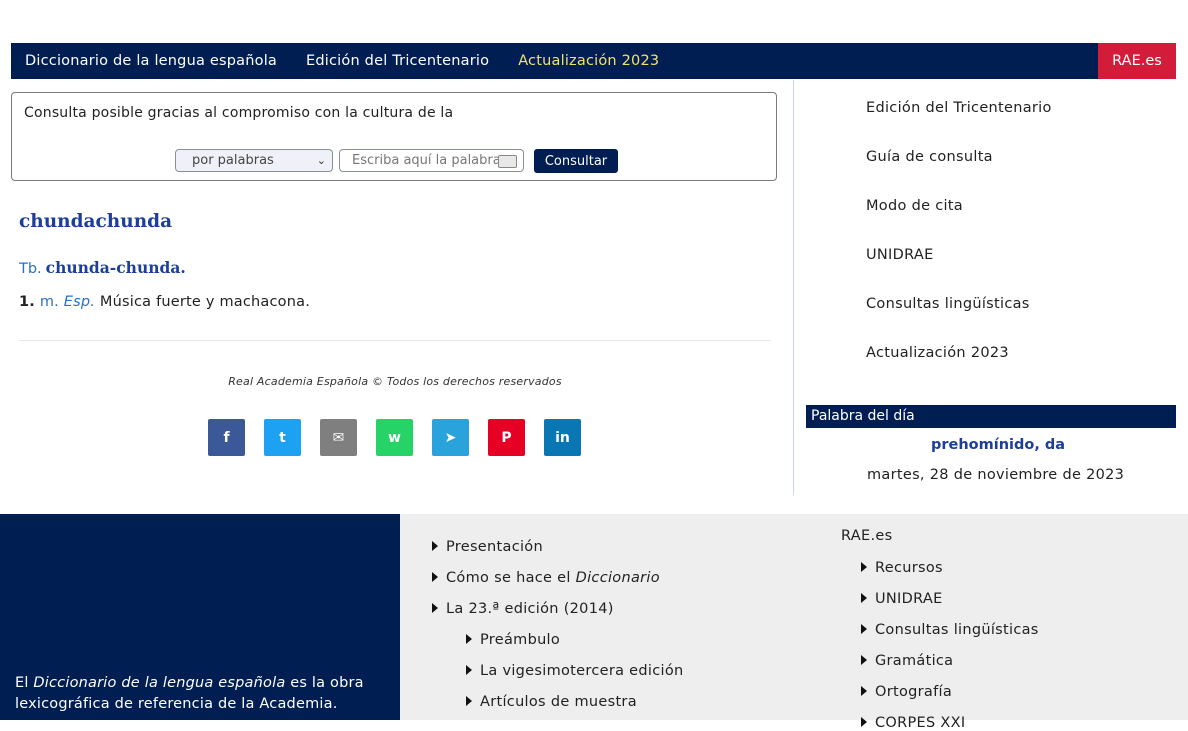 The image size is (1188, 731). What do you see at coordinates (959, 271) in the screenshot?
I see `sidebar-item-unidrae: UNIDRAE` at bounding box center [959, 271].